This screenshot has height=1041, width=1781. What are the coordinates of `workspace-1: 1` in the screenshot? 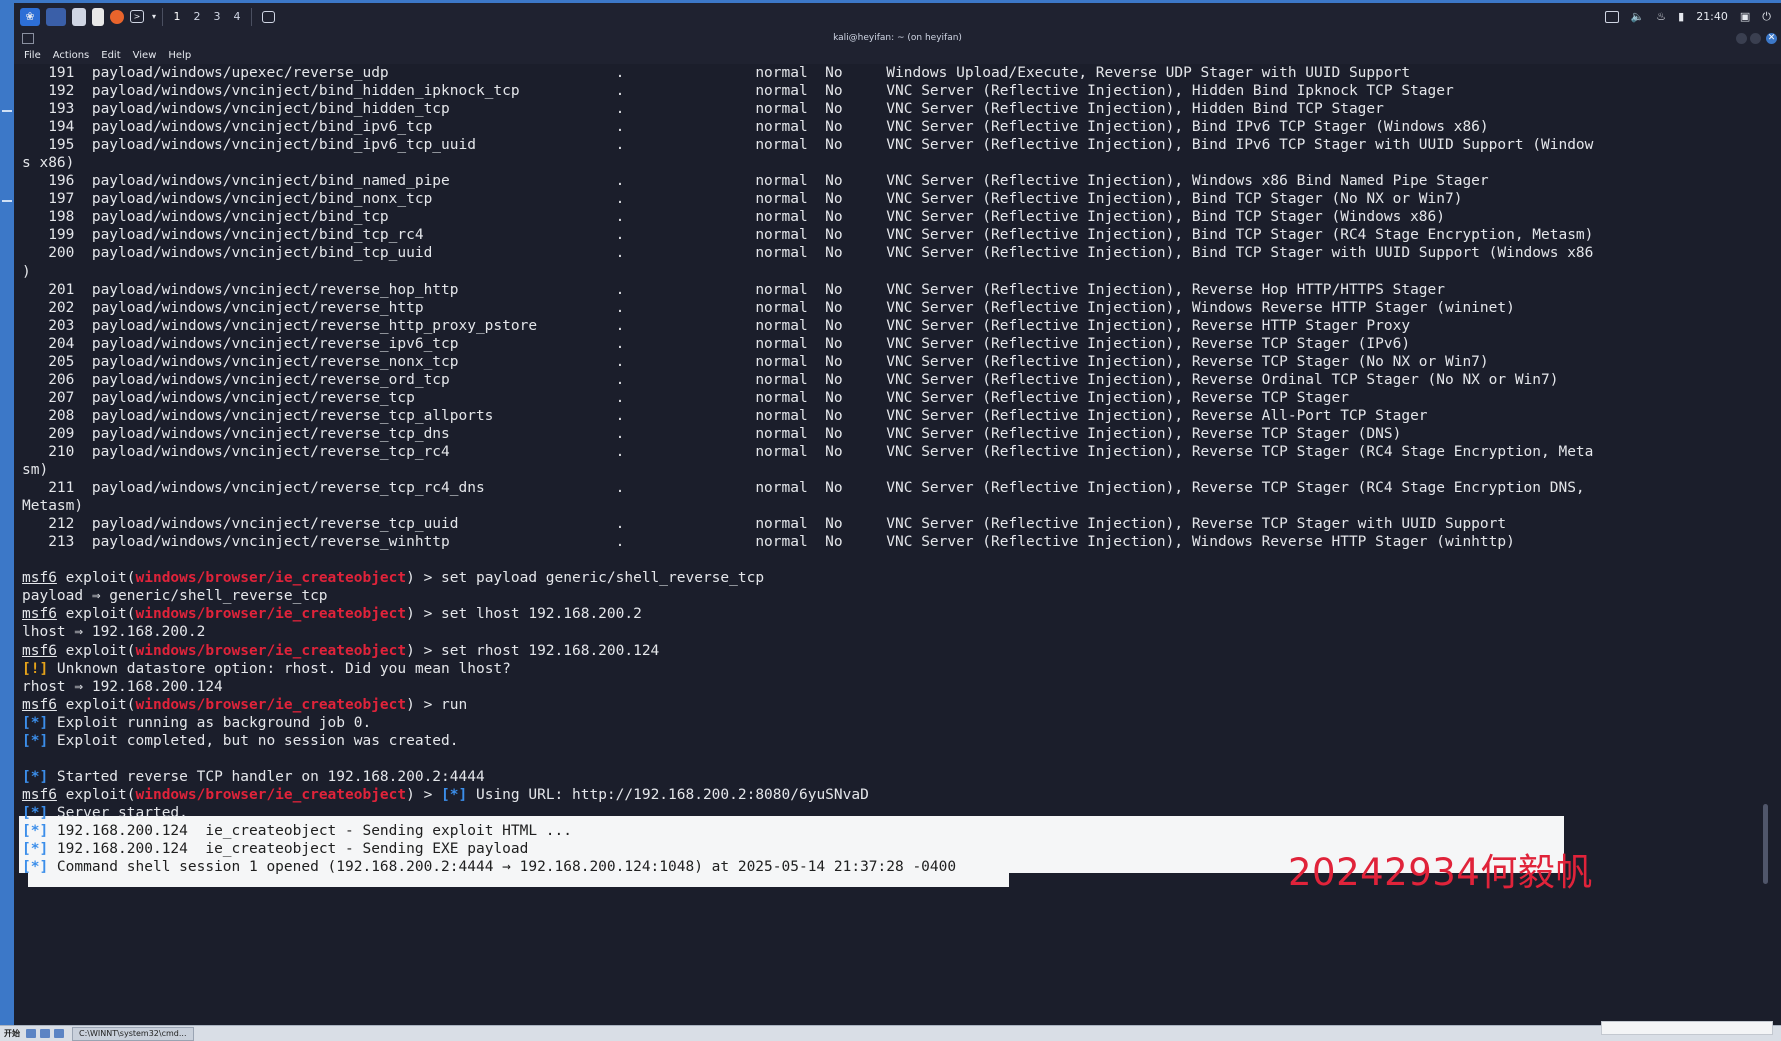 It's located at (177, 16).